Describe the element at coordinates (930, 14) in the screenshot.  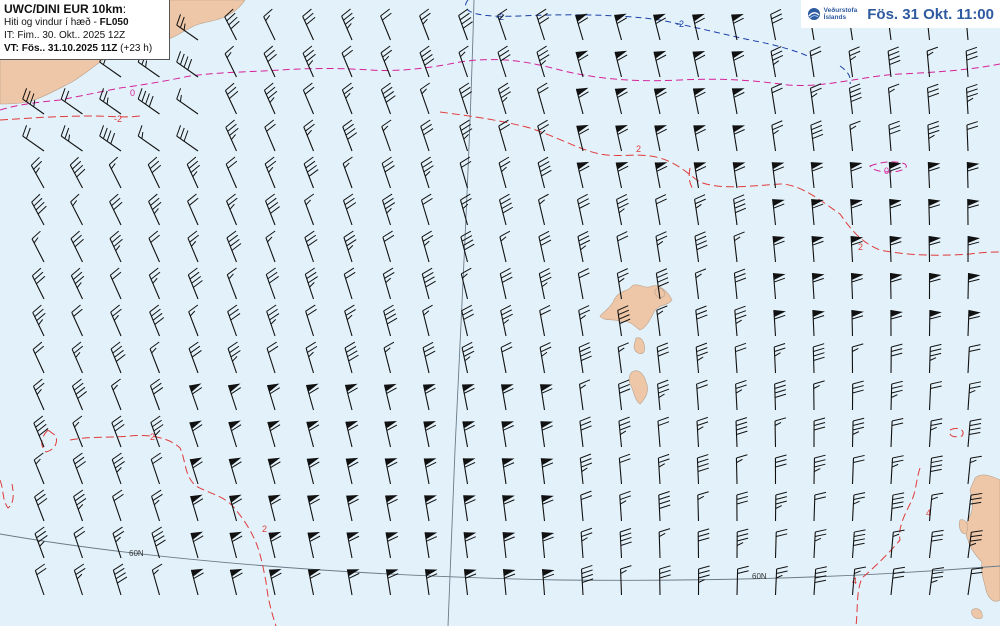
I see `valid-time: Fös. 31 Okt. 11:00` at that location.